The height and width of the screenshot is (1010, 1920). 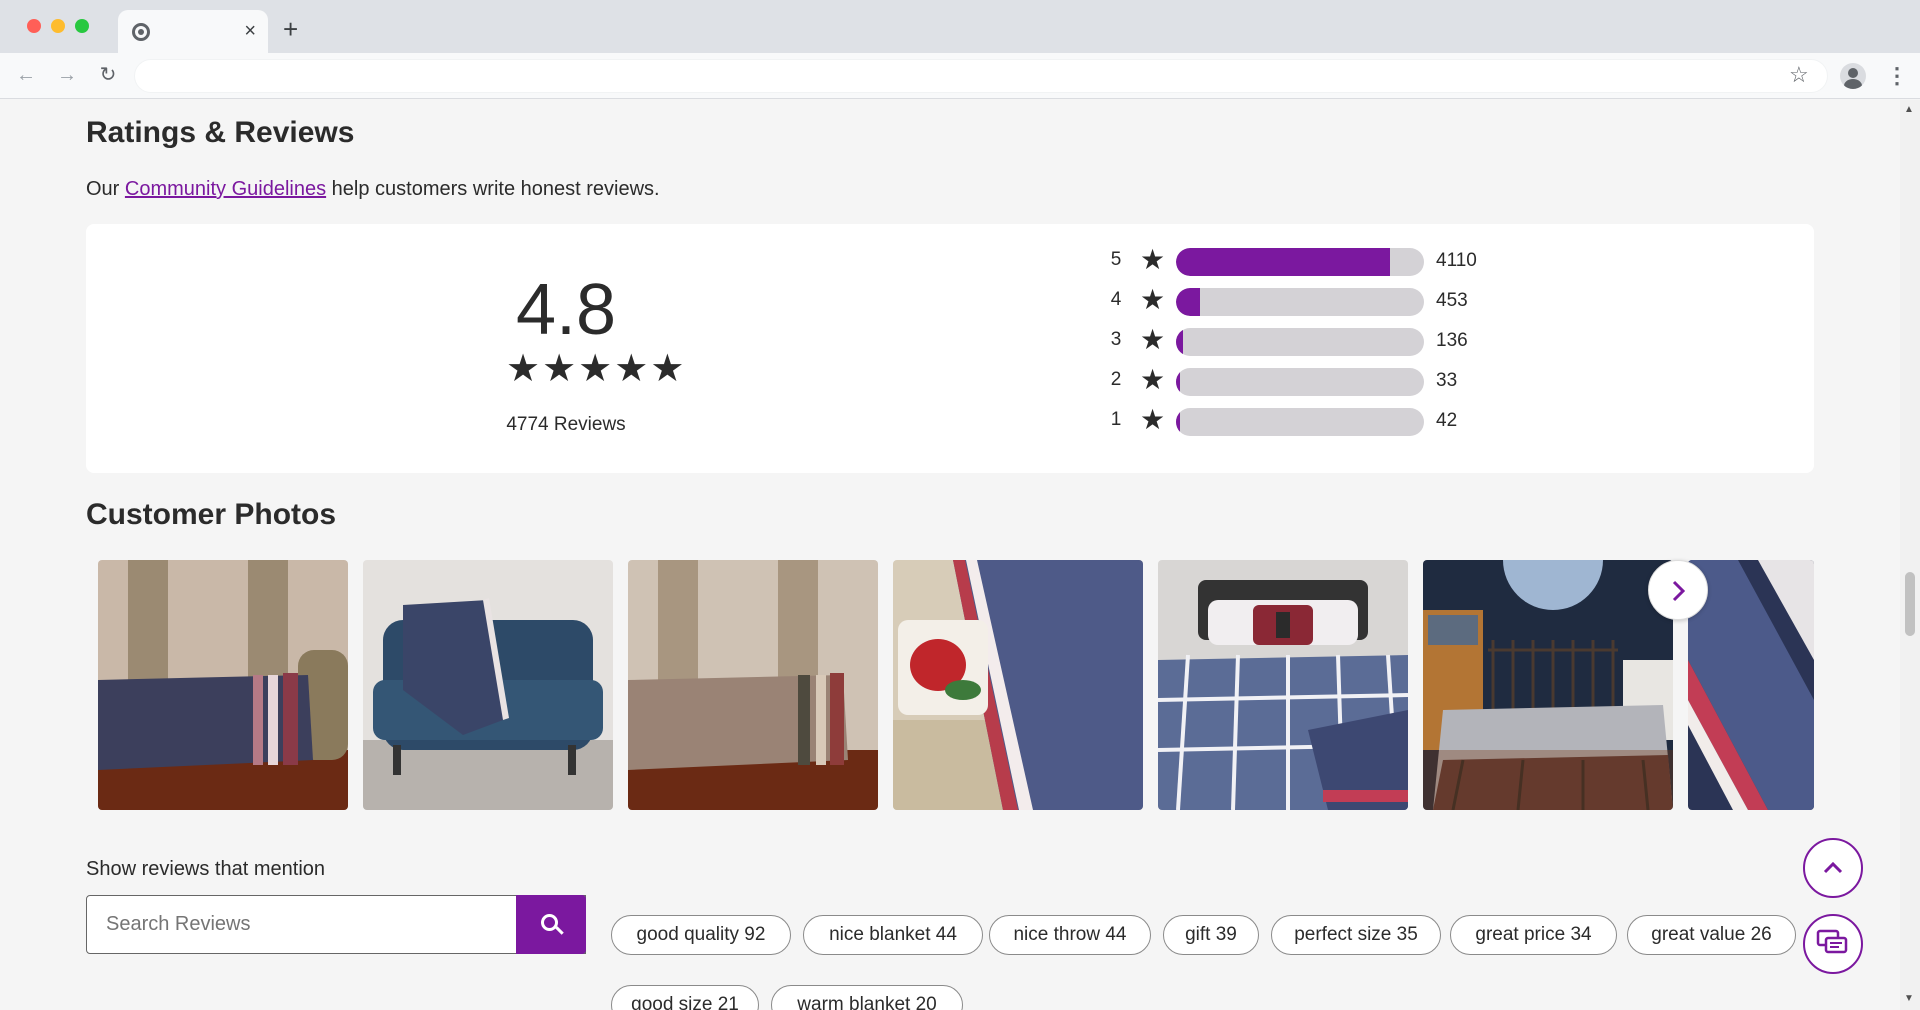 I want to click on rating-row-count: 453, so click(x=1452, y=300).